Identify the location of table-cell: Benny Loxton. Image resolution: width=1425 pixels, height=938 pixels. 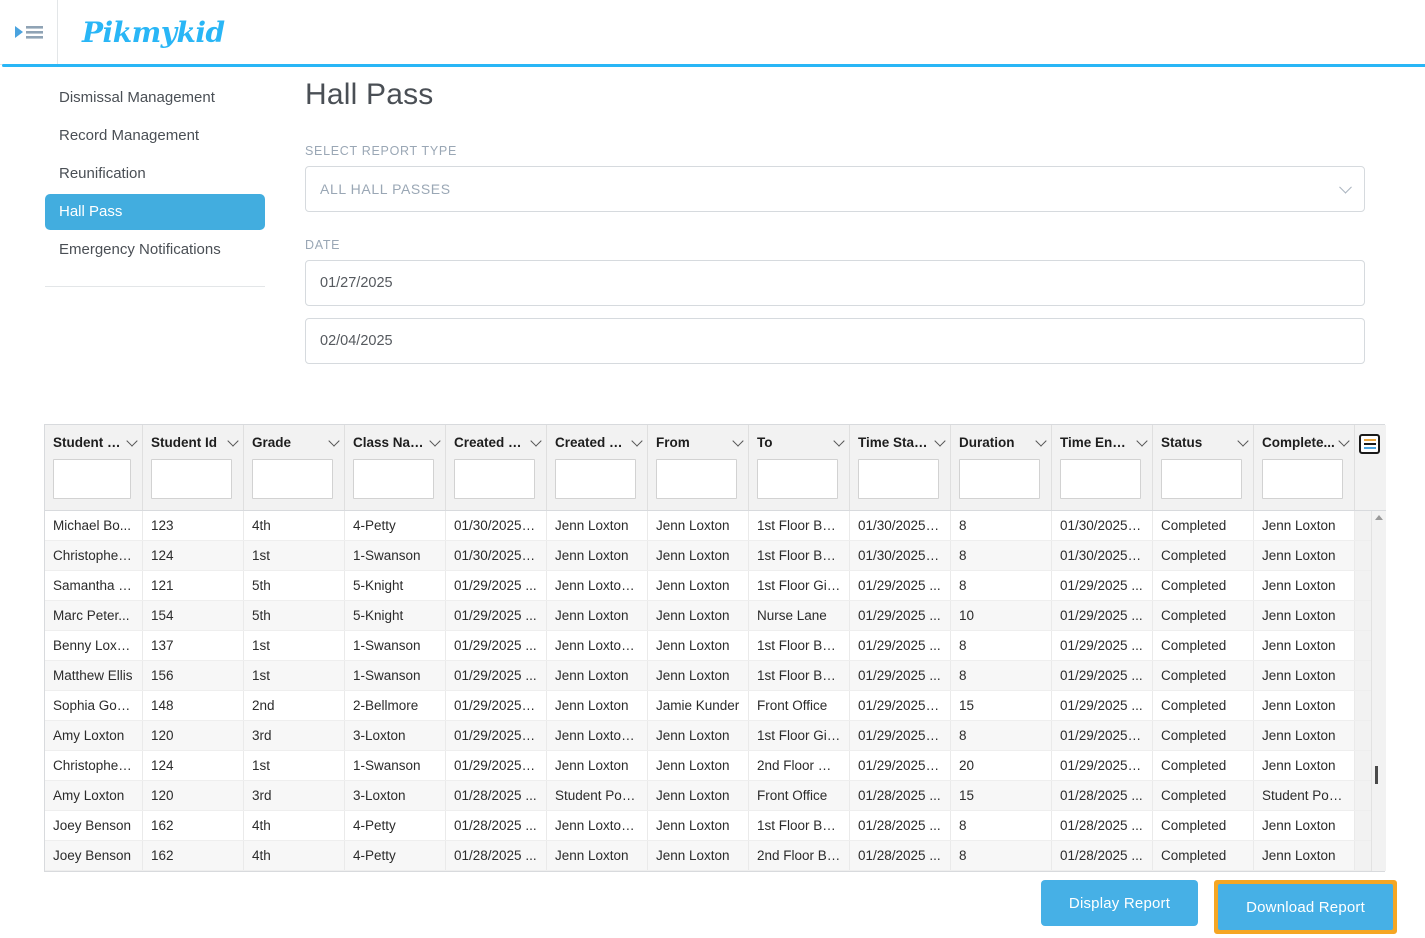
(94, 645).